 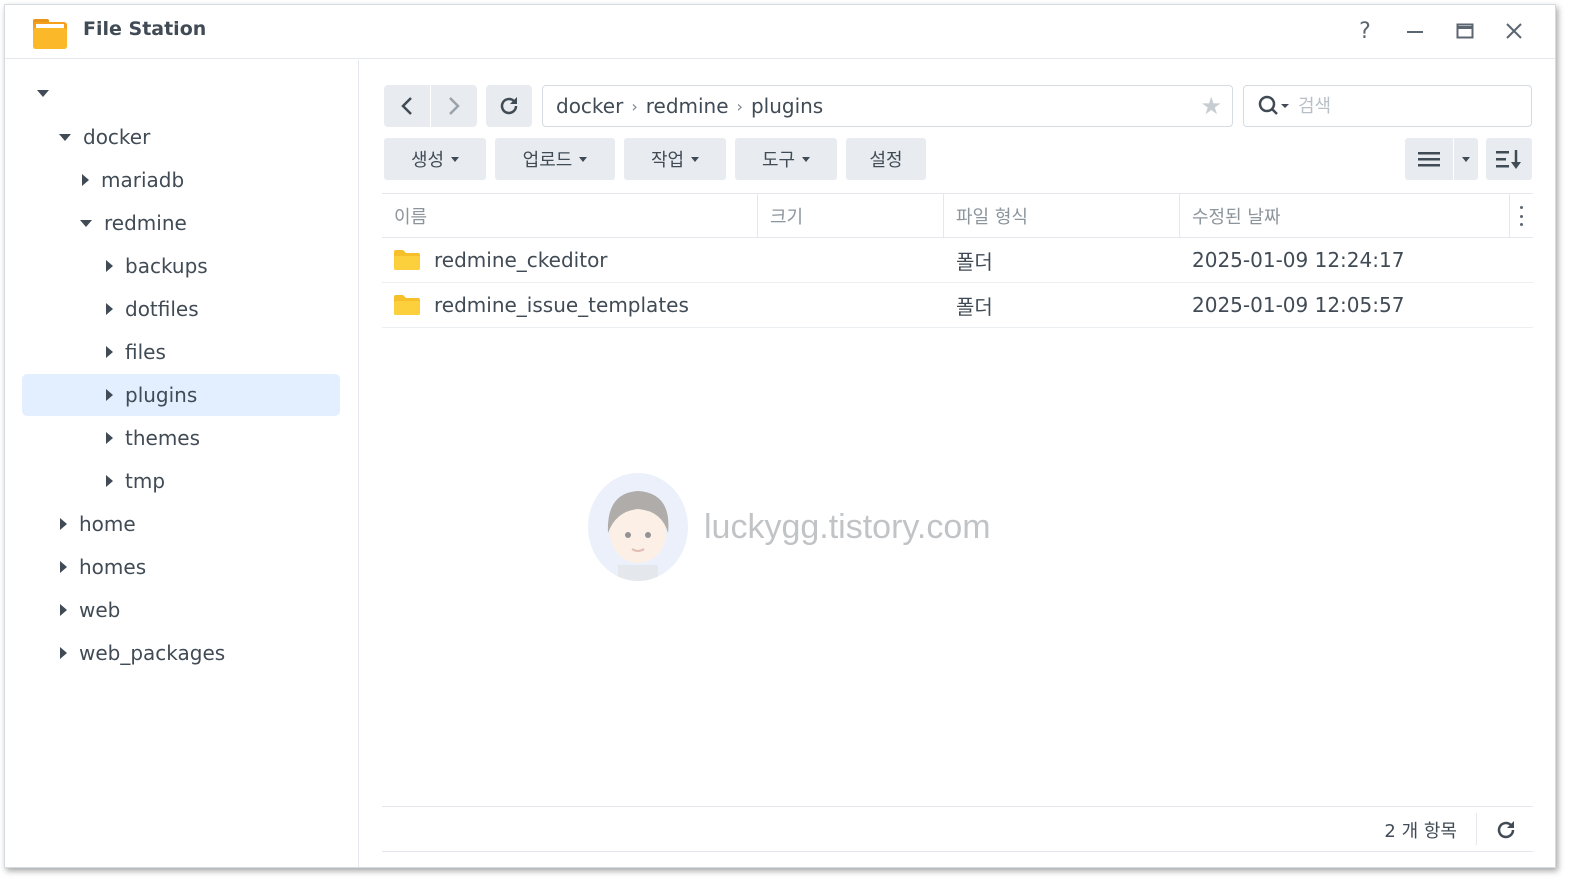 What do you see at coordinates (1211, 106) in the screenshot?
I see `favorite-star-icon: ★` at bounding box center [1211, 106].